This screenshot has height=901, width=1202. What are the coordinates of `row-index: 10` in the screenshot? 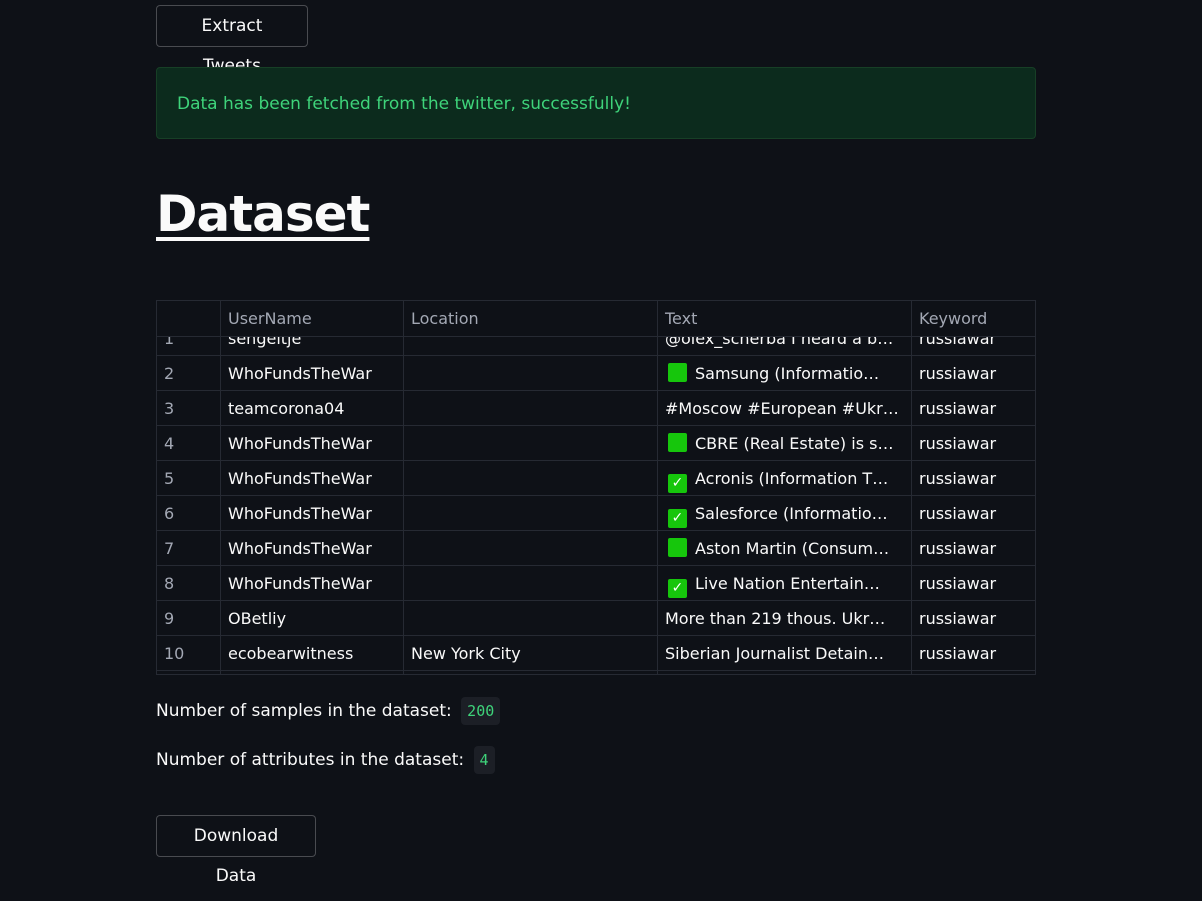 It's located at (189, 653).